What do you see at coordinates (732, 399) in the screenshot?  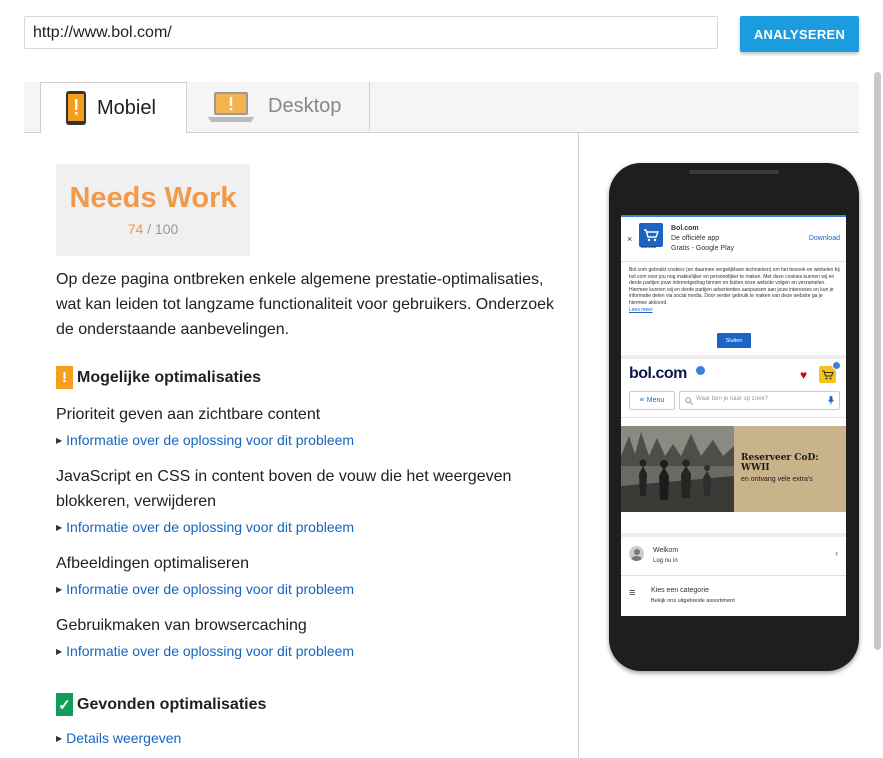 I see `search-placeholder: Waar ben je naar op zoek?` at bounding box center [732, 399].